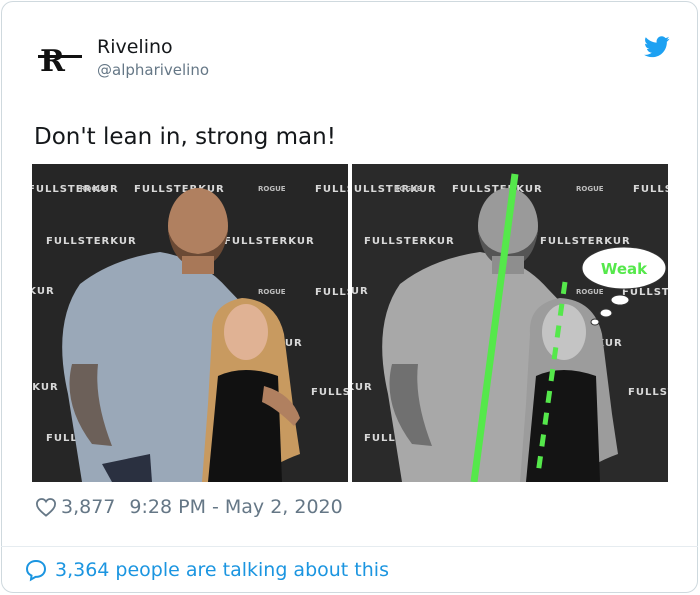 Image resolution: width=700 pixels, height=595 pixels. I want to click on avatar: R, so click(61, 61).